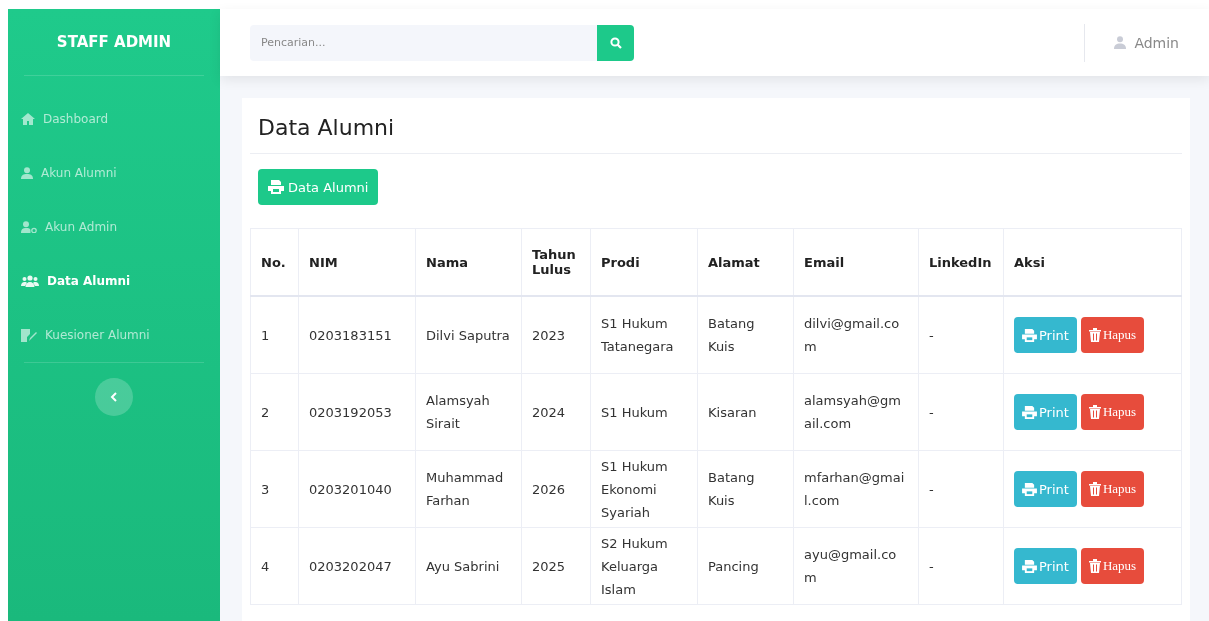 The width and height of the screenshot is (1209, 621). Describe the element at coordinates (644, 566) in the screenshot. I see `table-cell: S2 Hukum Keluarga Islam` at that location.